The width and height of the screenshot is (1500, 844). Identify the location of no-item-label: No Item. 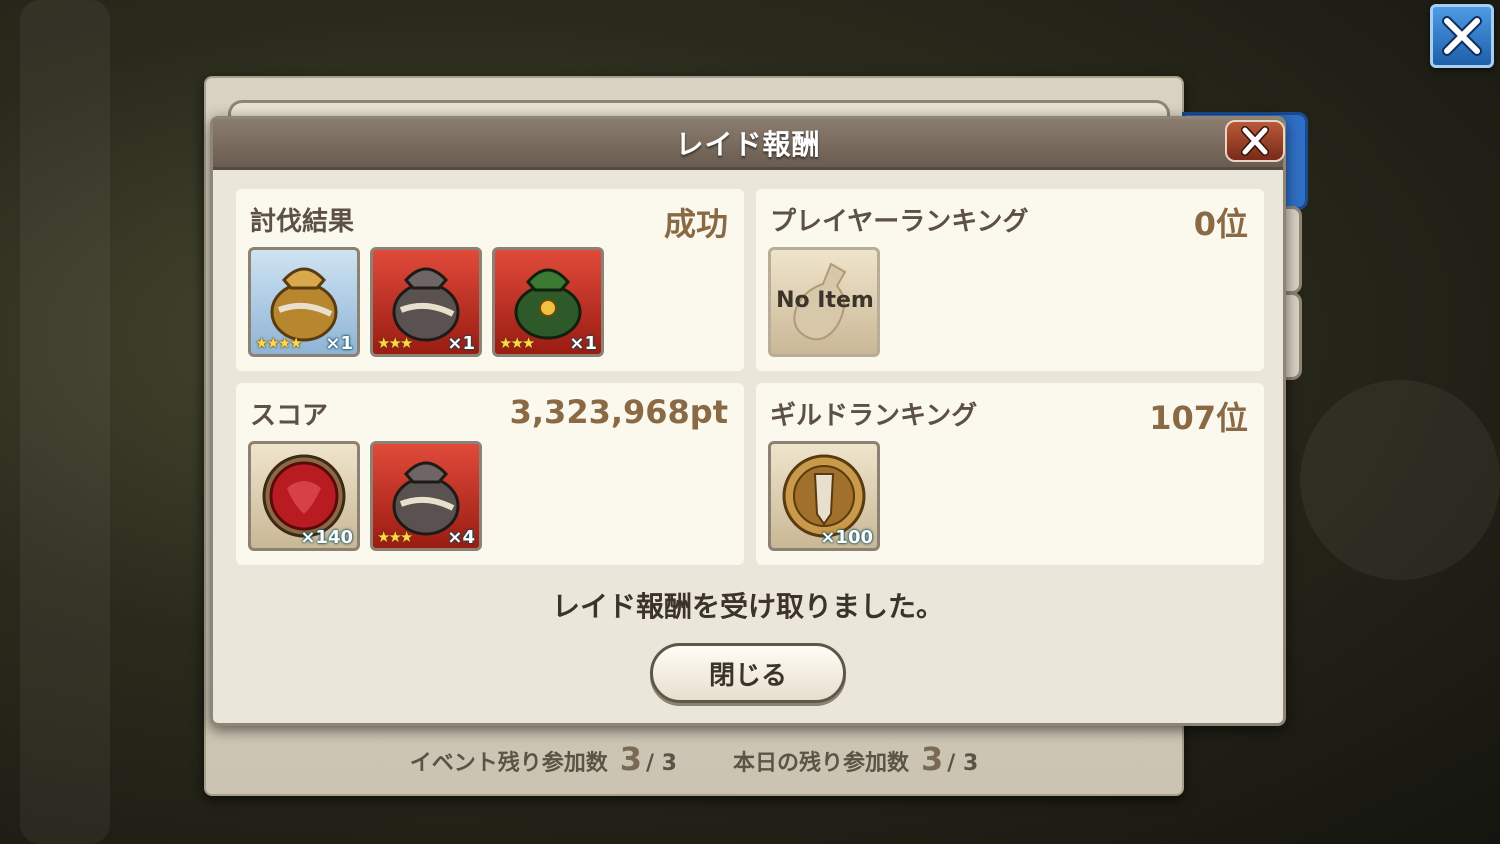
(825, 300).